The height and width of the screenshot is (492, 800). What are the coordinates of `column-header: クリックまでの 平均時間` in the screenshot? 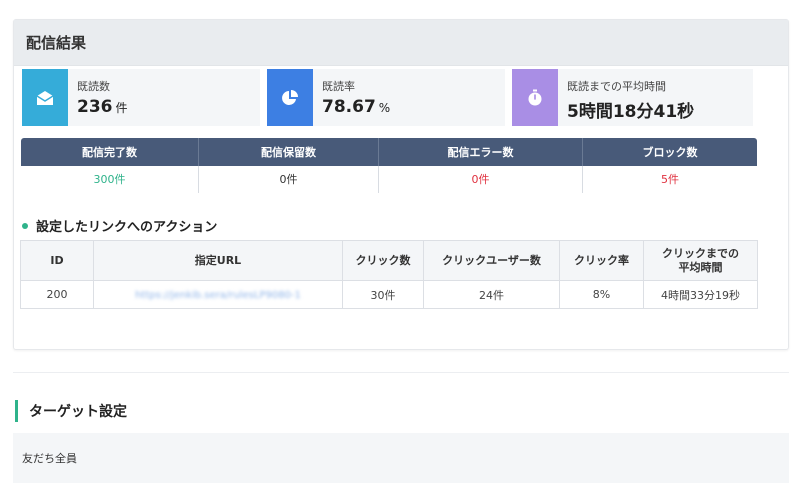 It's located at (700, 260).